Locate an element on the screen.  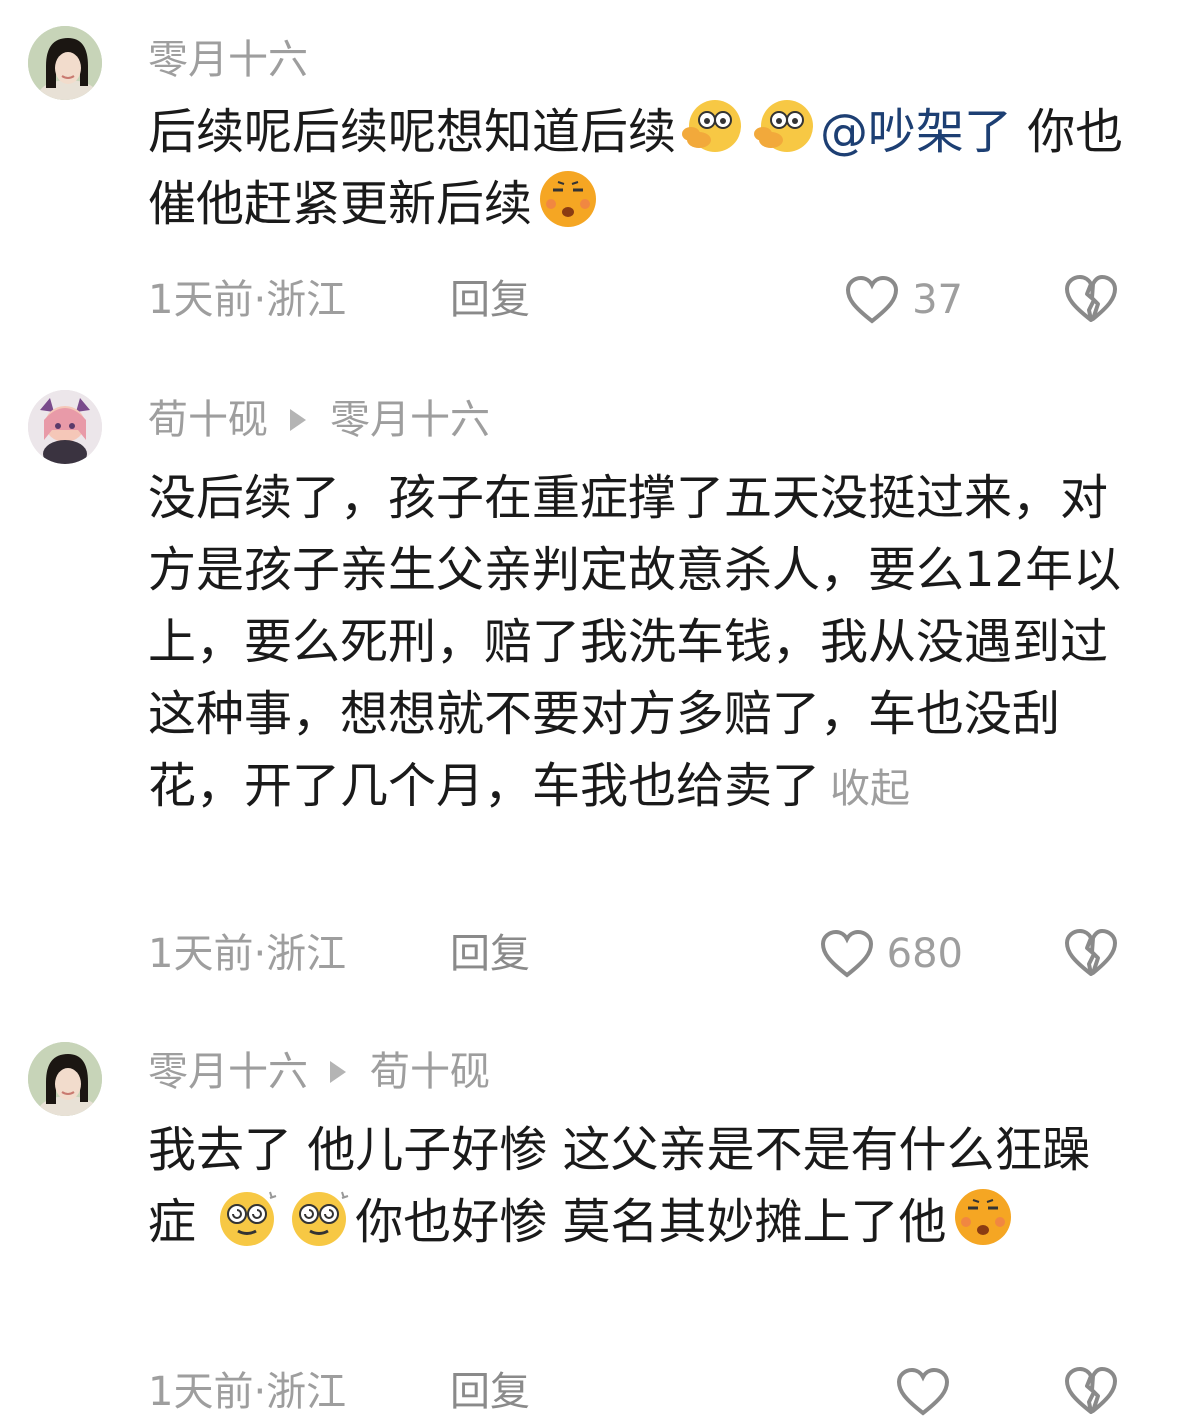
comment-footer: 1天前·浙江 回复 37 is located at coordinates (638, 300).